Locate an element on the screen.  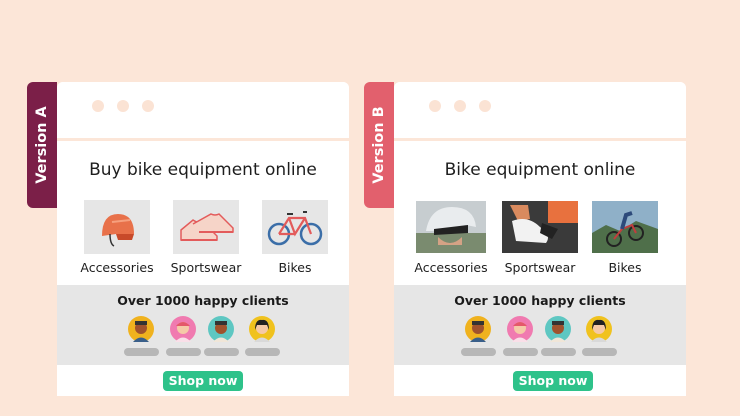
version-label: Version B is located at coordinates (379, 145).